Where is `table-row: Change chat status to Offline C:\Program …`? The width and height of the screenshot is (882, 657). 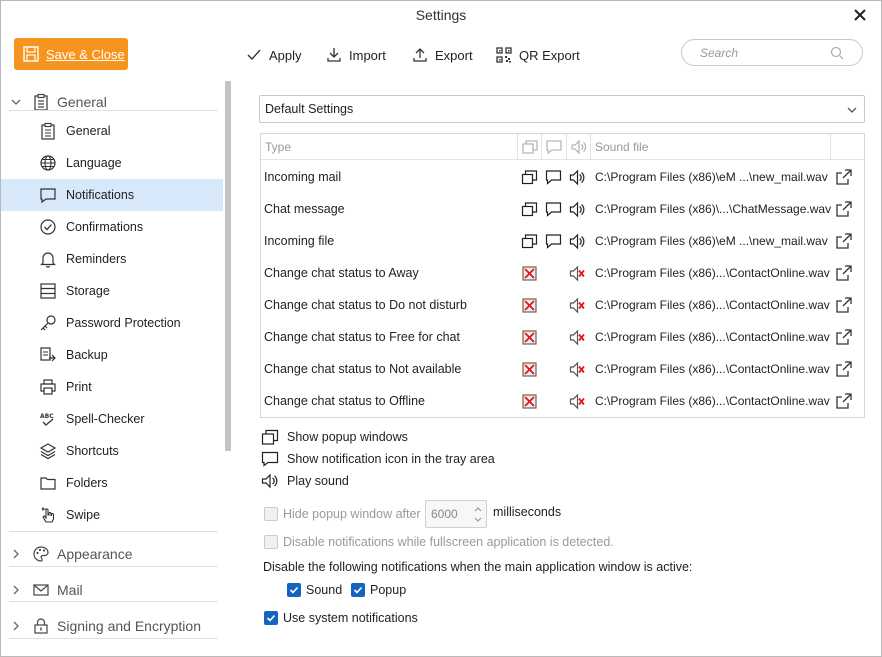 table-row: Change chat status to Offline C:\Program … is located at coordinates (562, 401).